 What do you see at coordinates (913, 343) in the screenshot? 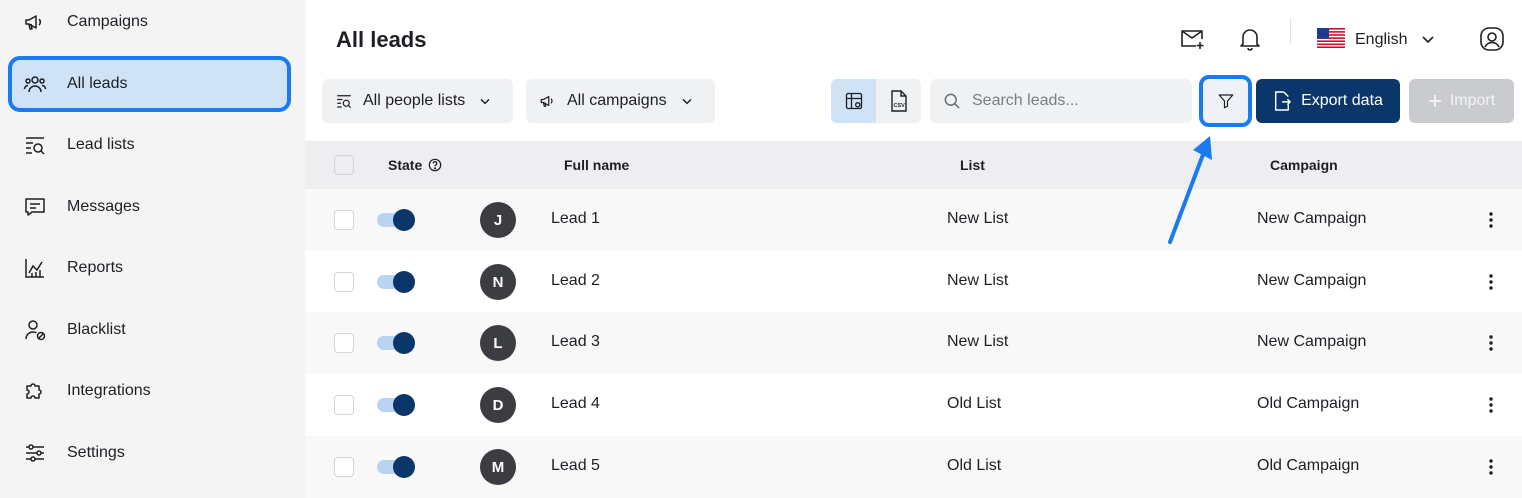
I see `table-row: L Lead 3 New List New Campaign` at bounding box center [913, 343].